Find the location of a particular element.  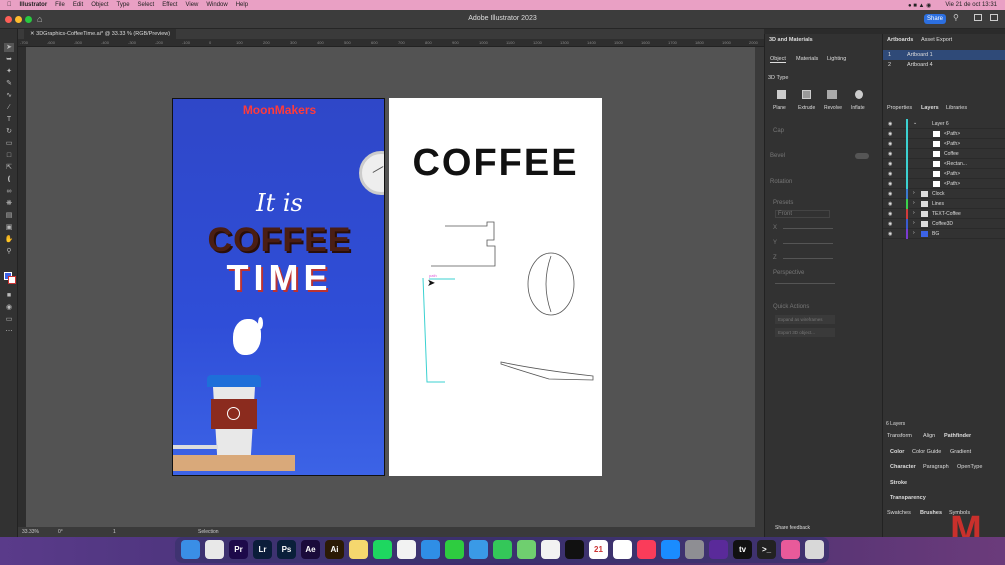

magic-wand-icon: ✦ is located at coordinates (9, 71).